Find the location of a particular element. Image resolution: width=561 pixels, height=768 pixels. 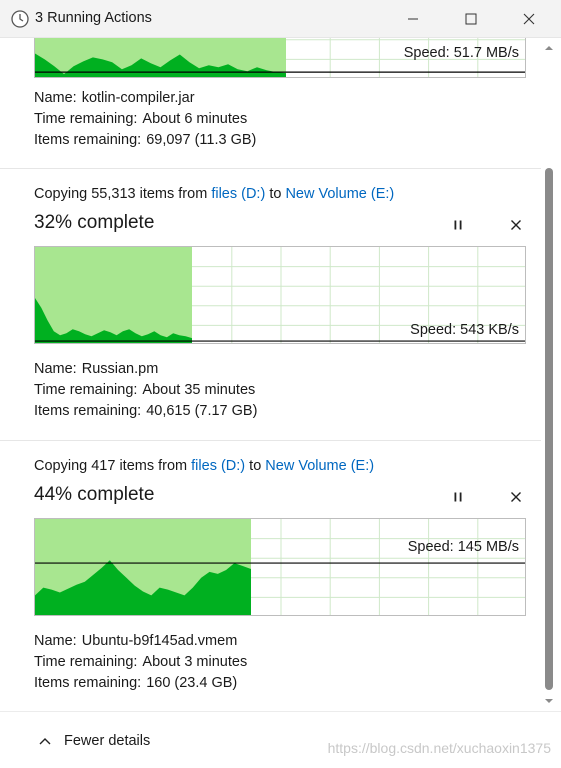

minimize-icon is located at coordinates (413, 19).